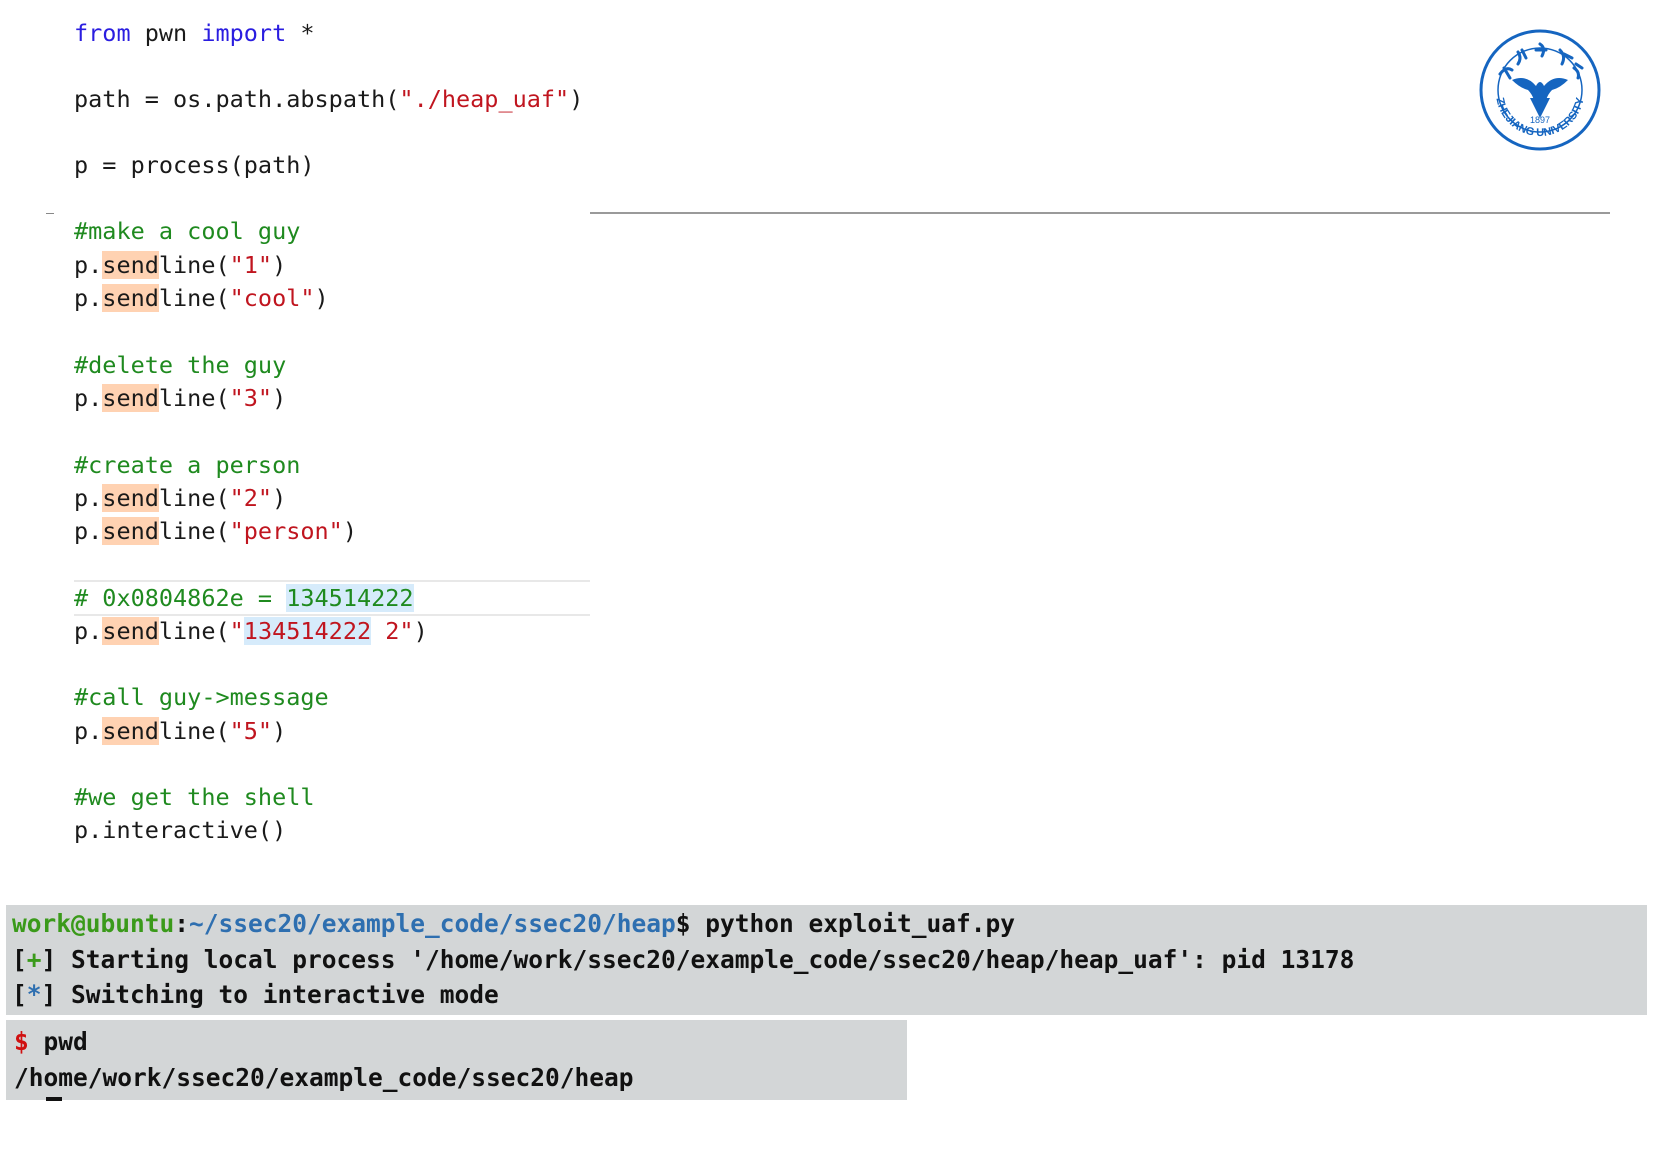 This screenshot has height=1152, width=1656. Describe the element at coordinates (251, 265) in the screenshot. I see `string-literal: "1"` at that location.